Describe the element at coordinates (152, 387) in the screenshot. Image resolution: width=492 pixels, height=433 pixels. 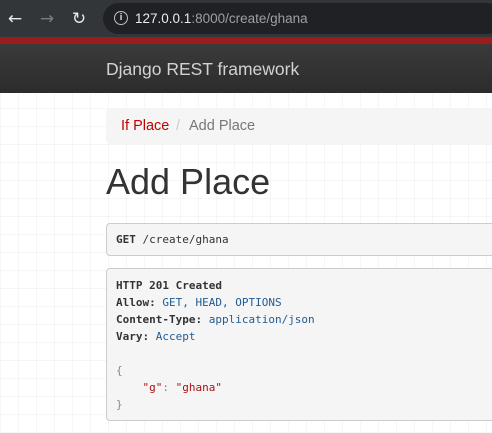
I see `json-key: "g"` at that location.